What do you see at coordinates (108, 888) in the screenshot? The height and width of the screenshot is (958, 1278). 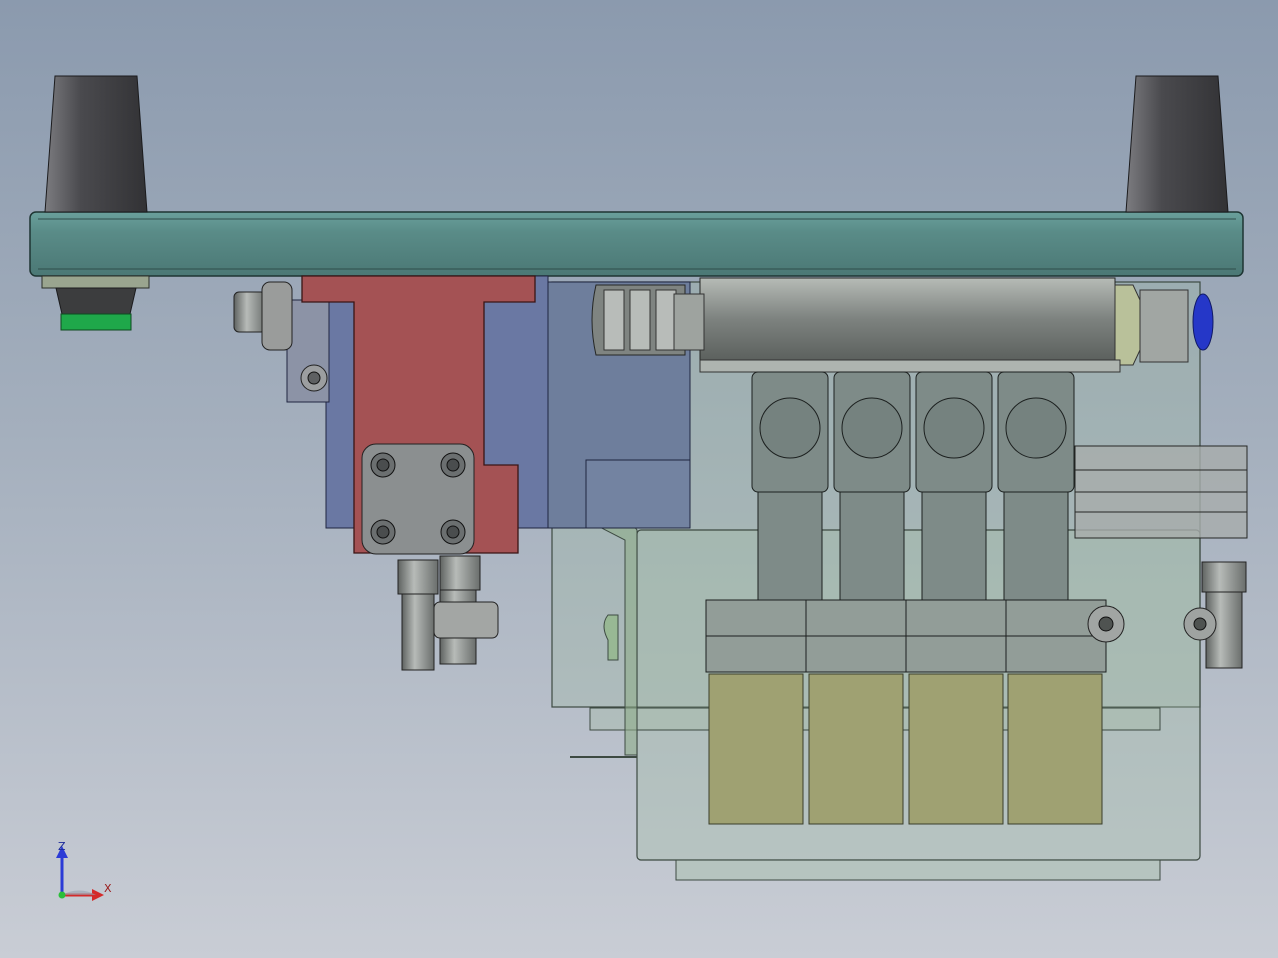 I see `x-axis-label: X` at bounding box center [108, 888].